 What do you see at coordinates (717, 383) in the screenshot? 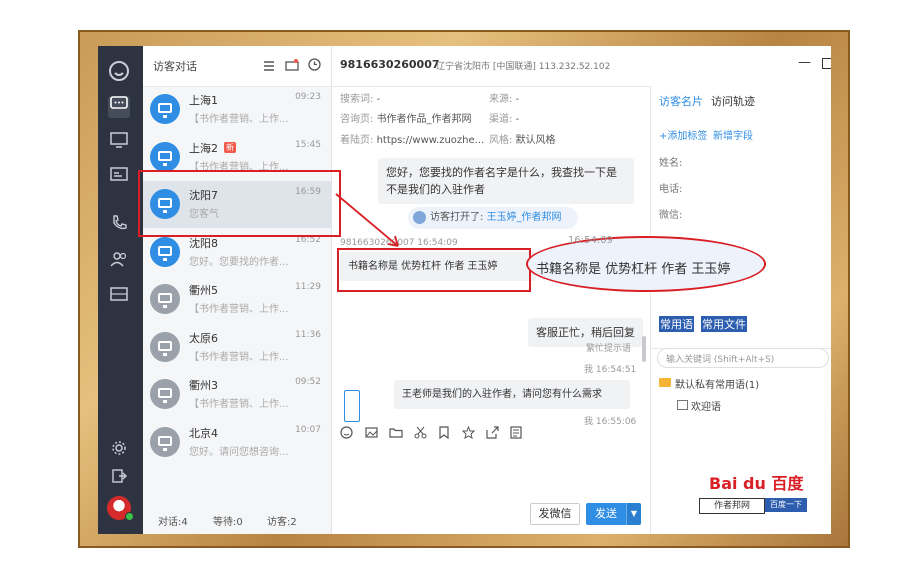
I see `phrase-folder: 默认私有常用语(1)` at bounding box center [717, 383].